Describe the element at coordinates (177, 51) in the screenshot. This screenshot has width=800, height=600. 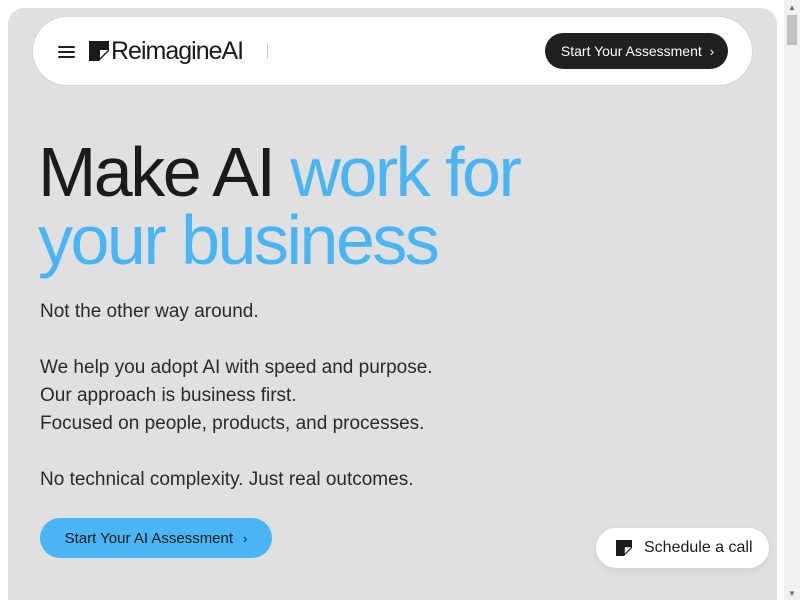
I see `brand-name: ReimagineAI` at that location.